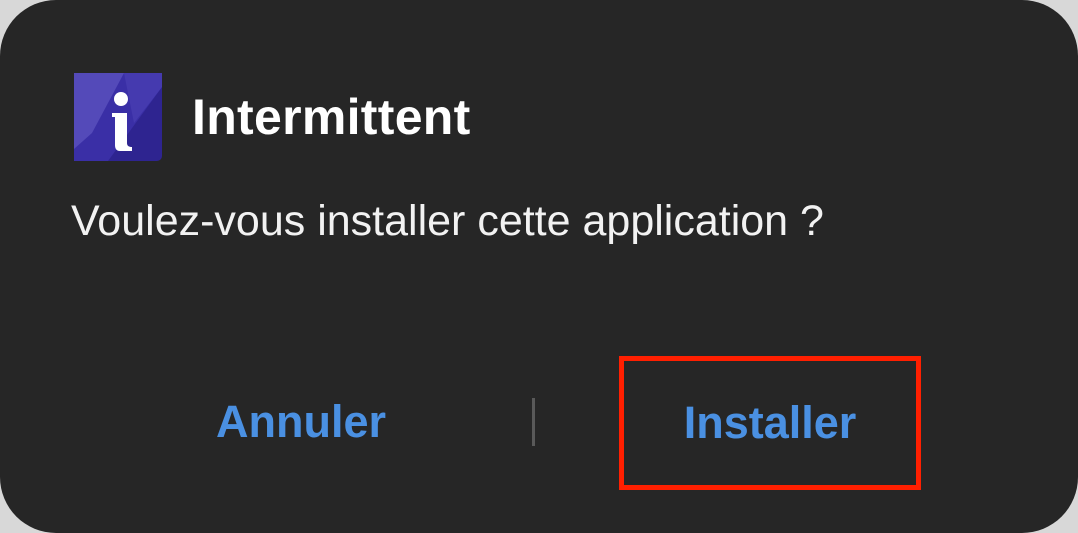  I want to click on install-button: Installer, so click(770, 423).